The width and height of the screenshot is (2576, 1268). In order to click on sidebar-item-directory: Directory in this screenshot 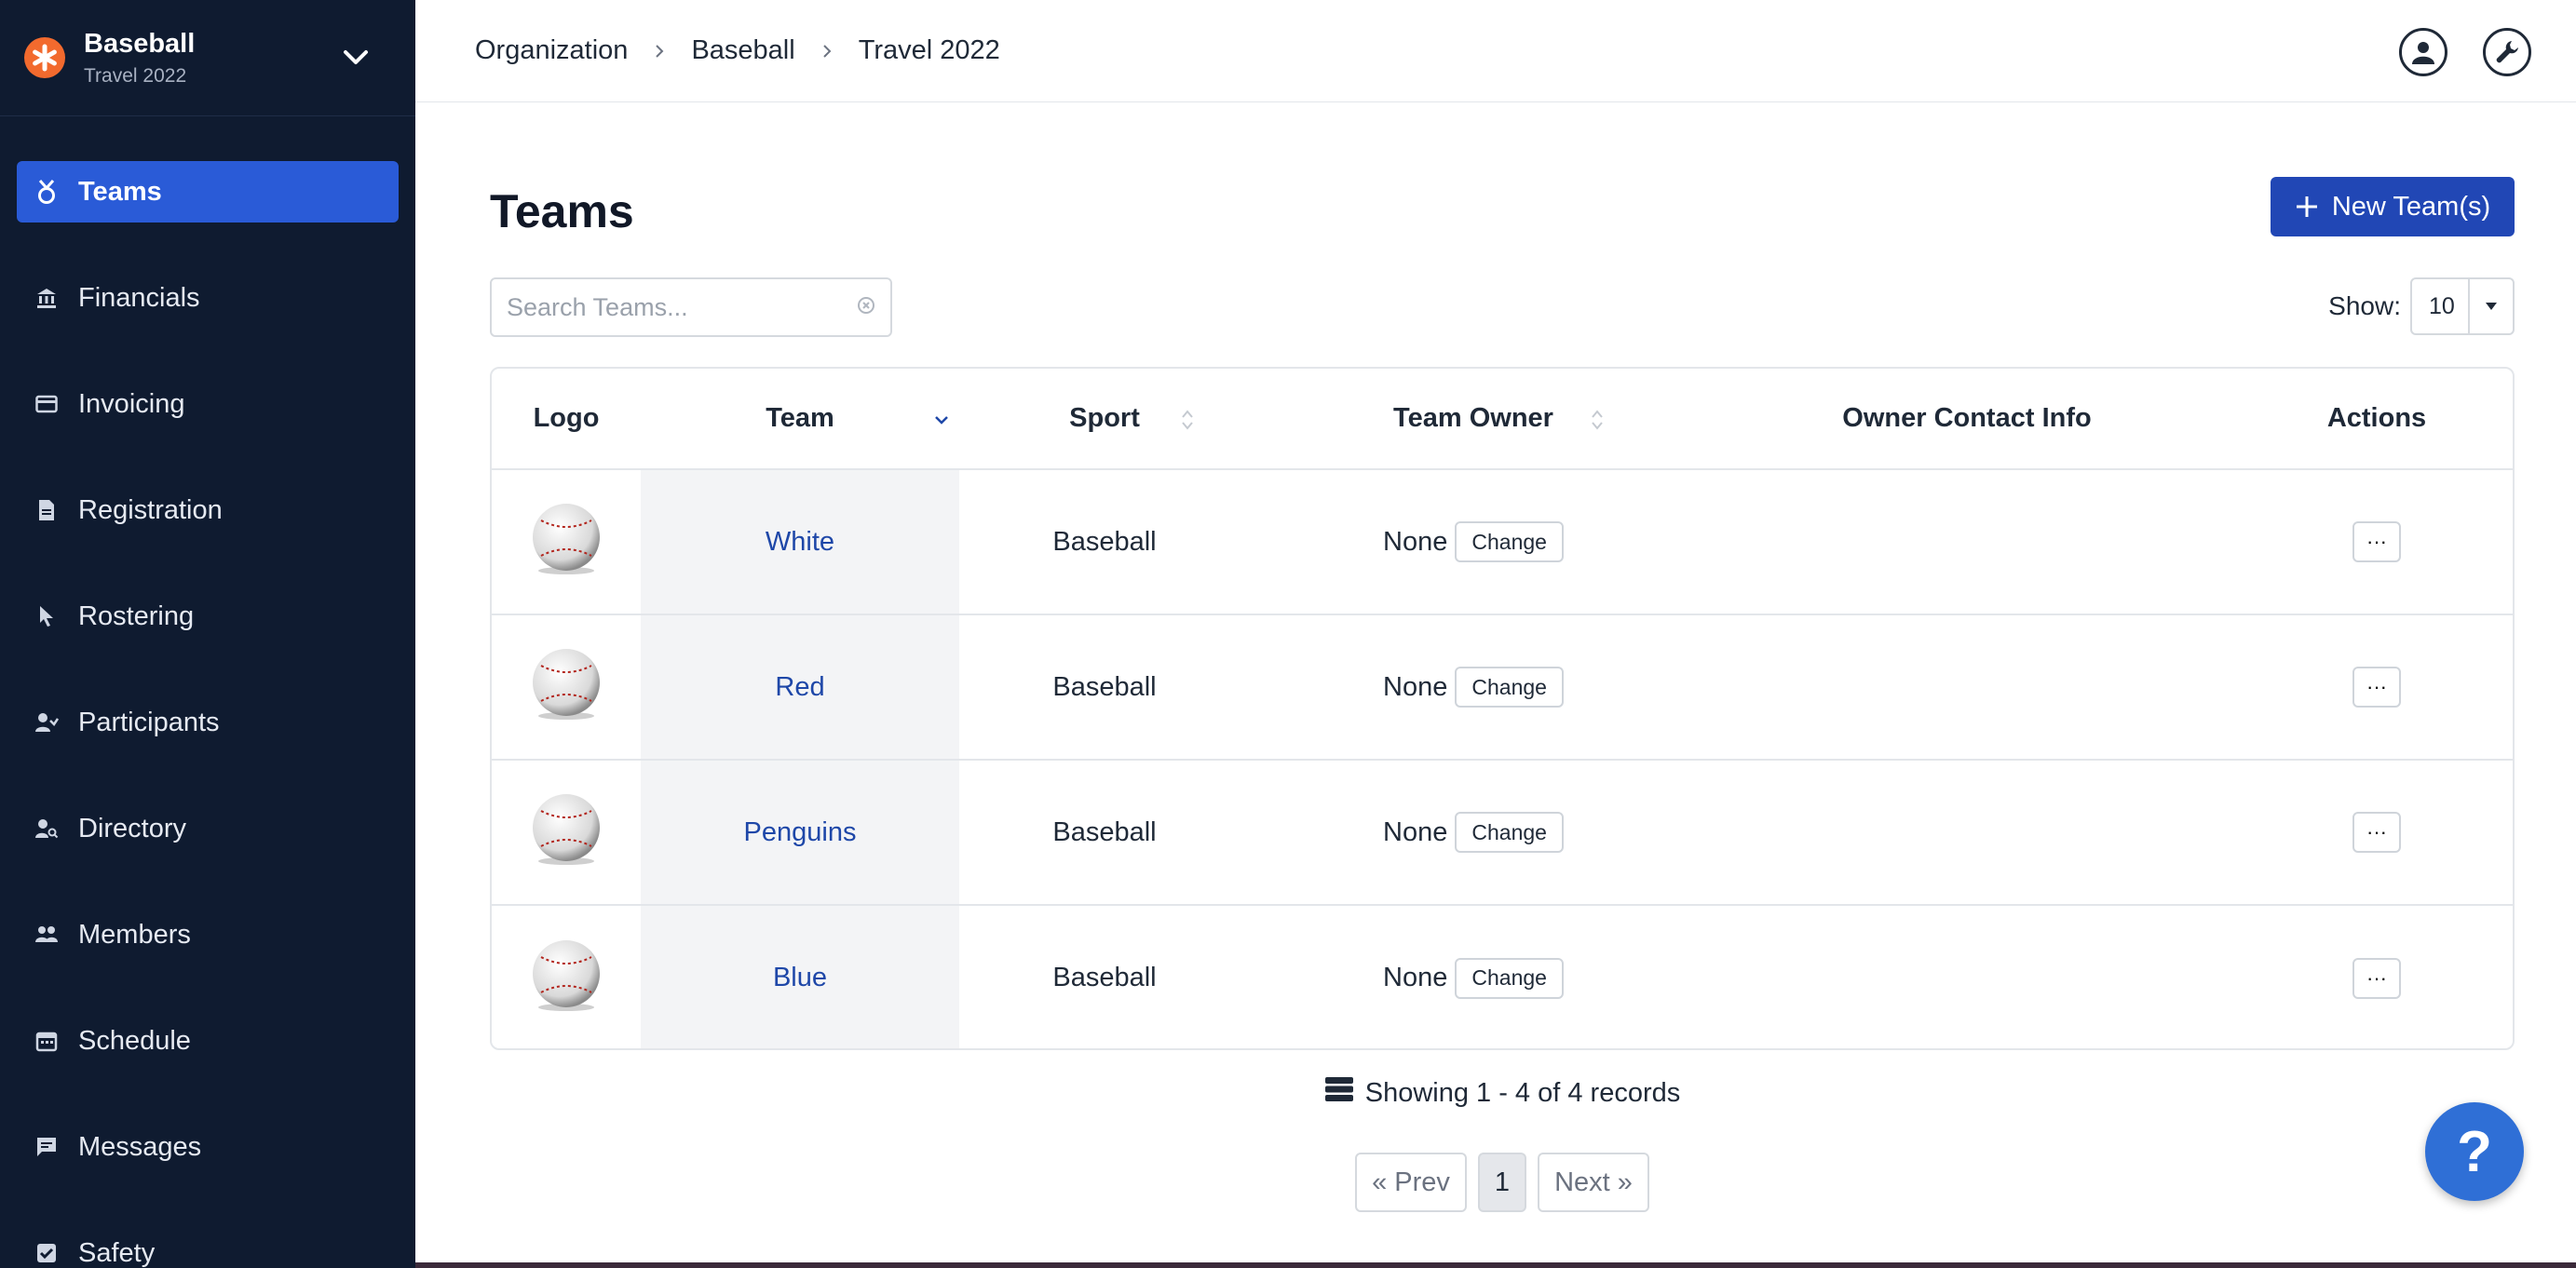, I will do `click(208, 828)`.